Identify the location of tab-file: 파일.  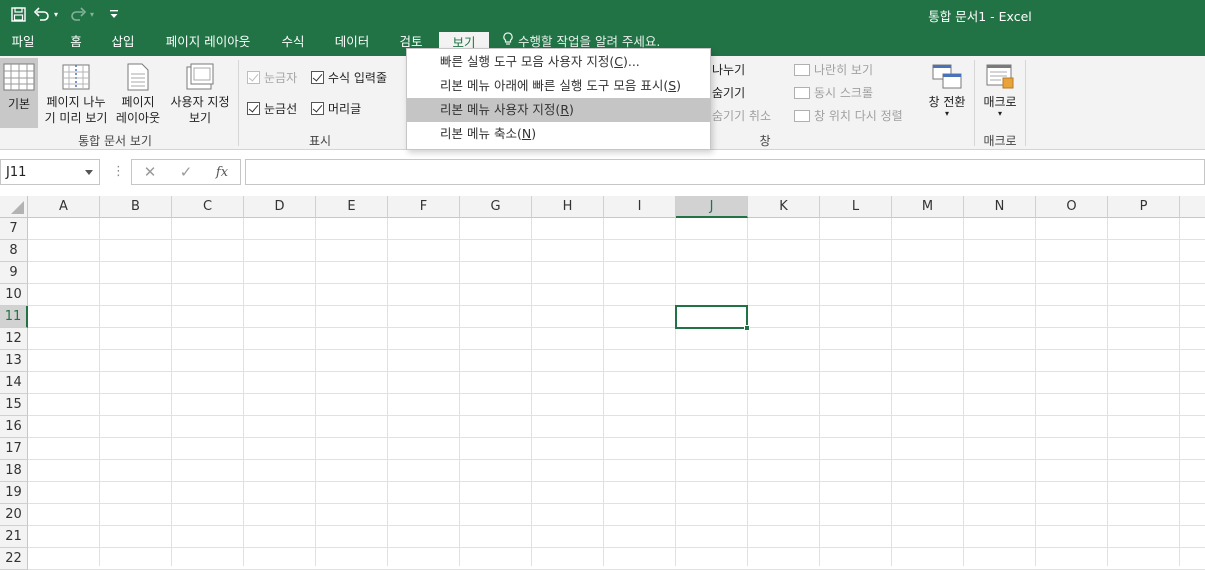
(23, 42).